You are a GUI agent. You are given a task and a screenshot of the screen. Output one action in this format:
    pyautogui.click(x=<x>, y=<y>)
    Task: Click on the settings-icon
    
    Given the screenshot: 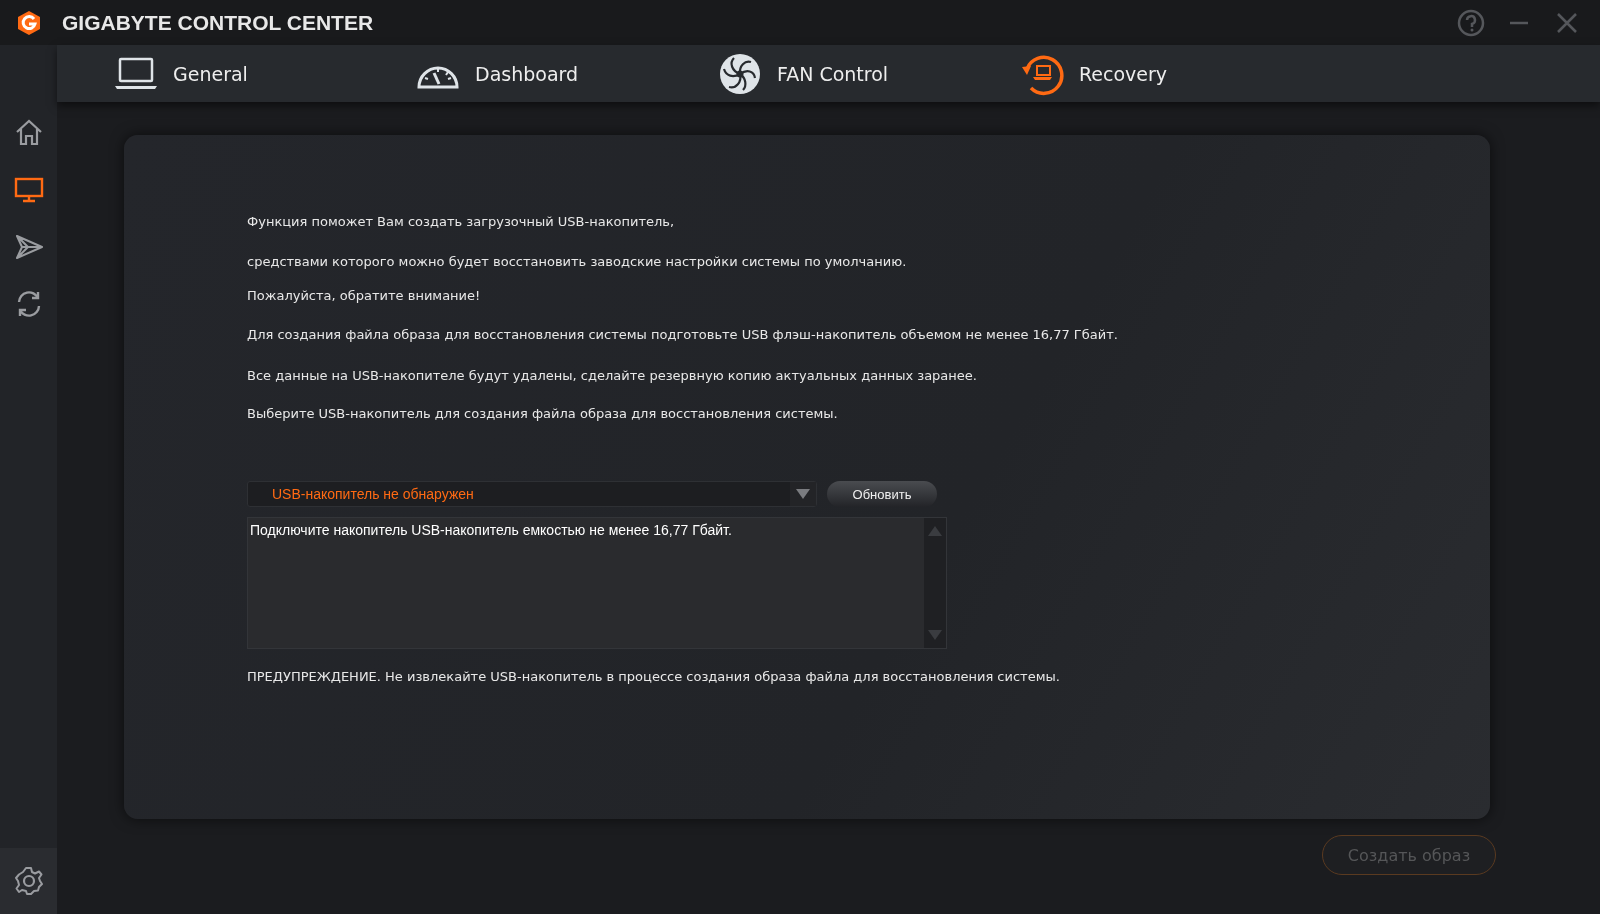 What is the action you would take?
    pyautogui.click(x=28, y=881)
    